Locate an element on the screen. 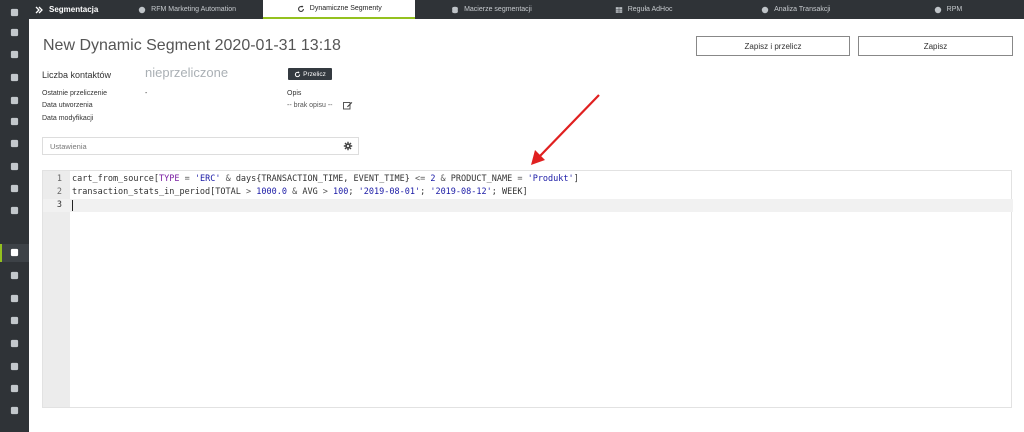  files-icon is located at coordinates (14, 366).